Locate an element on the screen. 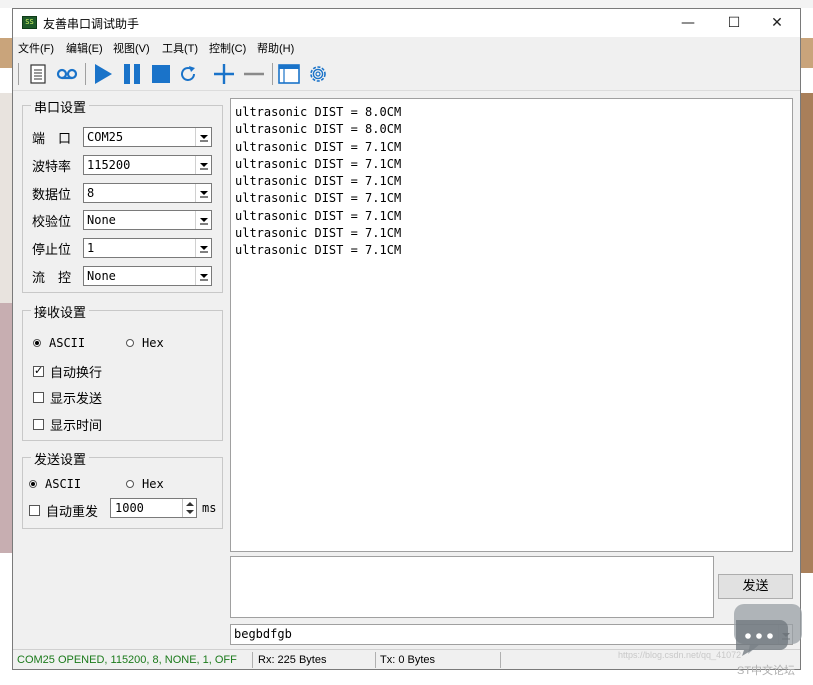 The image size is (813, 685). plus-icon is located at coordinates (224, 74).